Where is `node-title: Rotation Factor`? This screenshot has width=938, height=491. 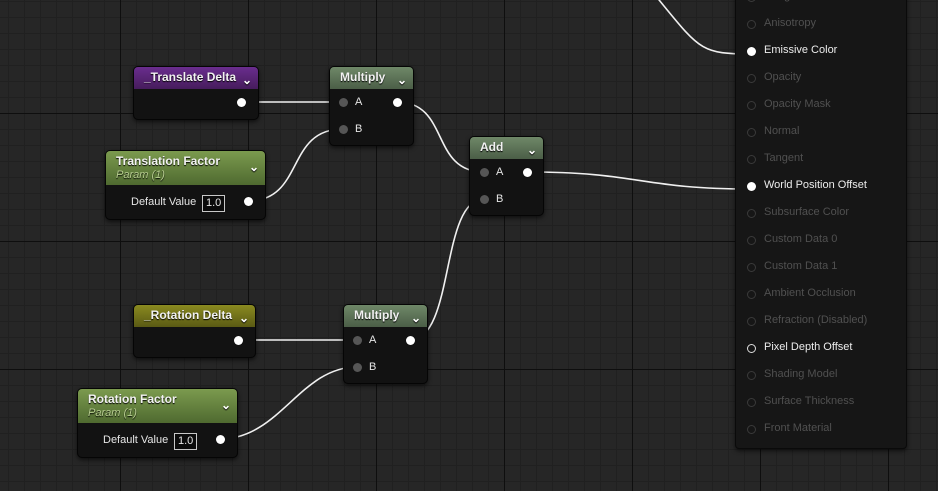 node-title: Rotation Factor is located at coordinates (132, 399).